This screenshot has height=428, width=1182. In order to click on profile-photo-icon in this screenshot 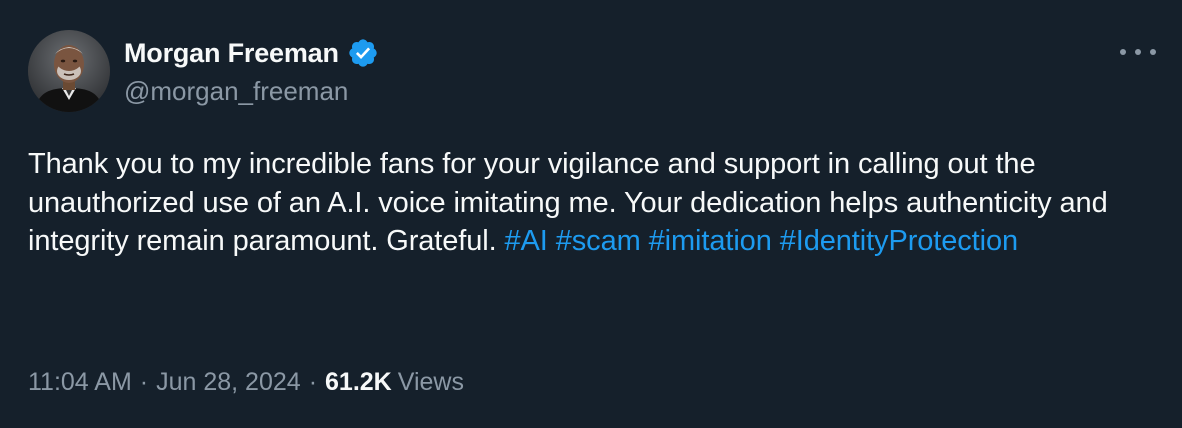, I will do `click(69, 71)`.